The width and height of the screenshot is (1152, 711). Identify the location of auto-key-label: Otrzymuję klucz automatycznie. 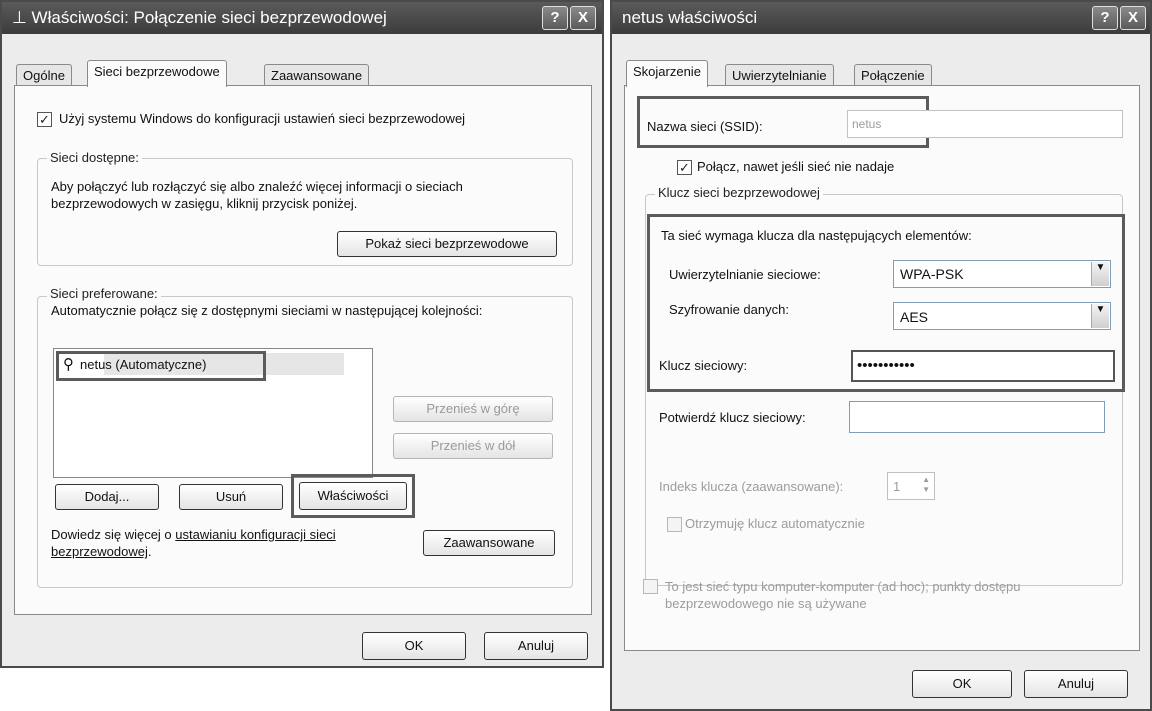
(775, 523).